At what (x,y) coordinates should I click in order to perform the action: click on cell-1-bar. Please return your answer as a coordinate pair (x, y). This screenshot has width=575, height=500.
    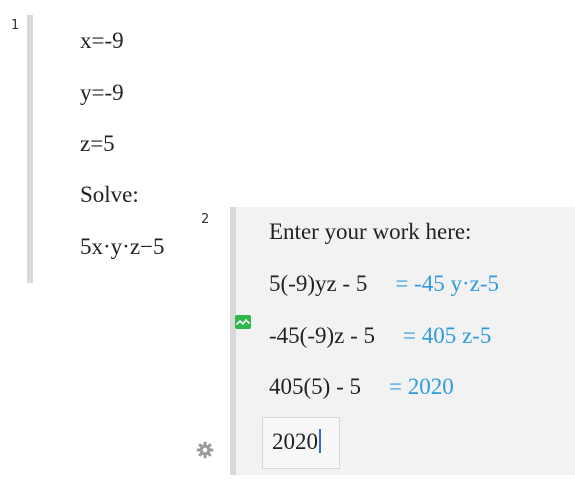
    Looking at the image, I should click on (30, 149).